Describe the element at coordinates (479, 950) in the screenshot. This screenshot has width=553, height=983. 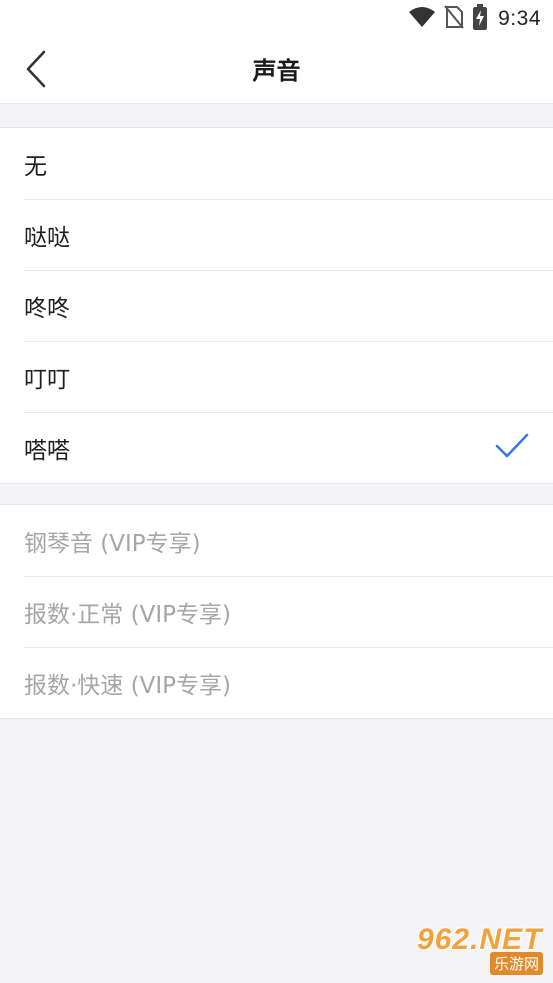
I see `watermark-logo: 962.NET 乐游网` at that location.